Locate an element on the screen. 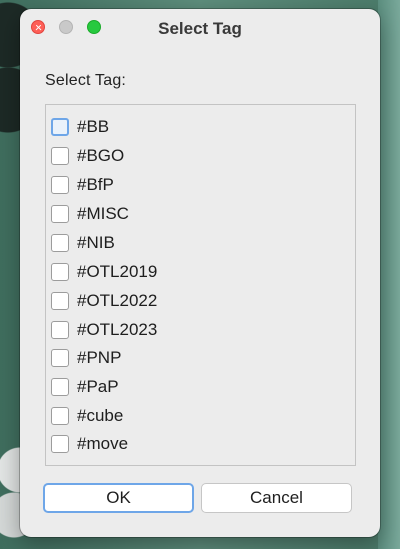  tag-item-move: #move is located at coordinates (89, 444).